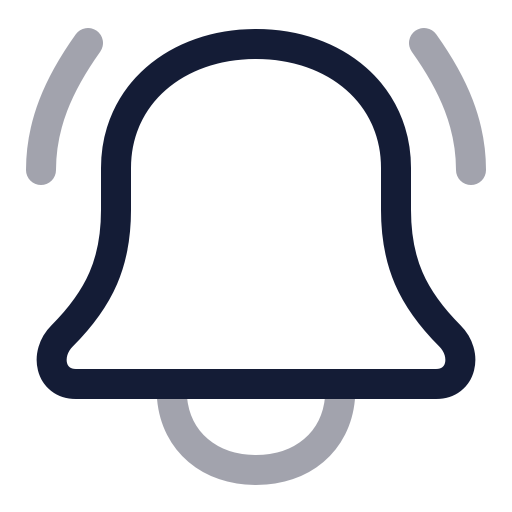 This screenshot has width=512, height=512. What do you see at coordinates (256, 434) in the screenshot?
I see `bell-clapper-icon` at bounding box center [256, 434].